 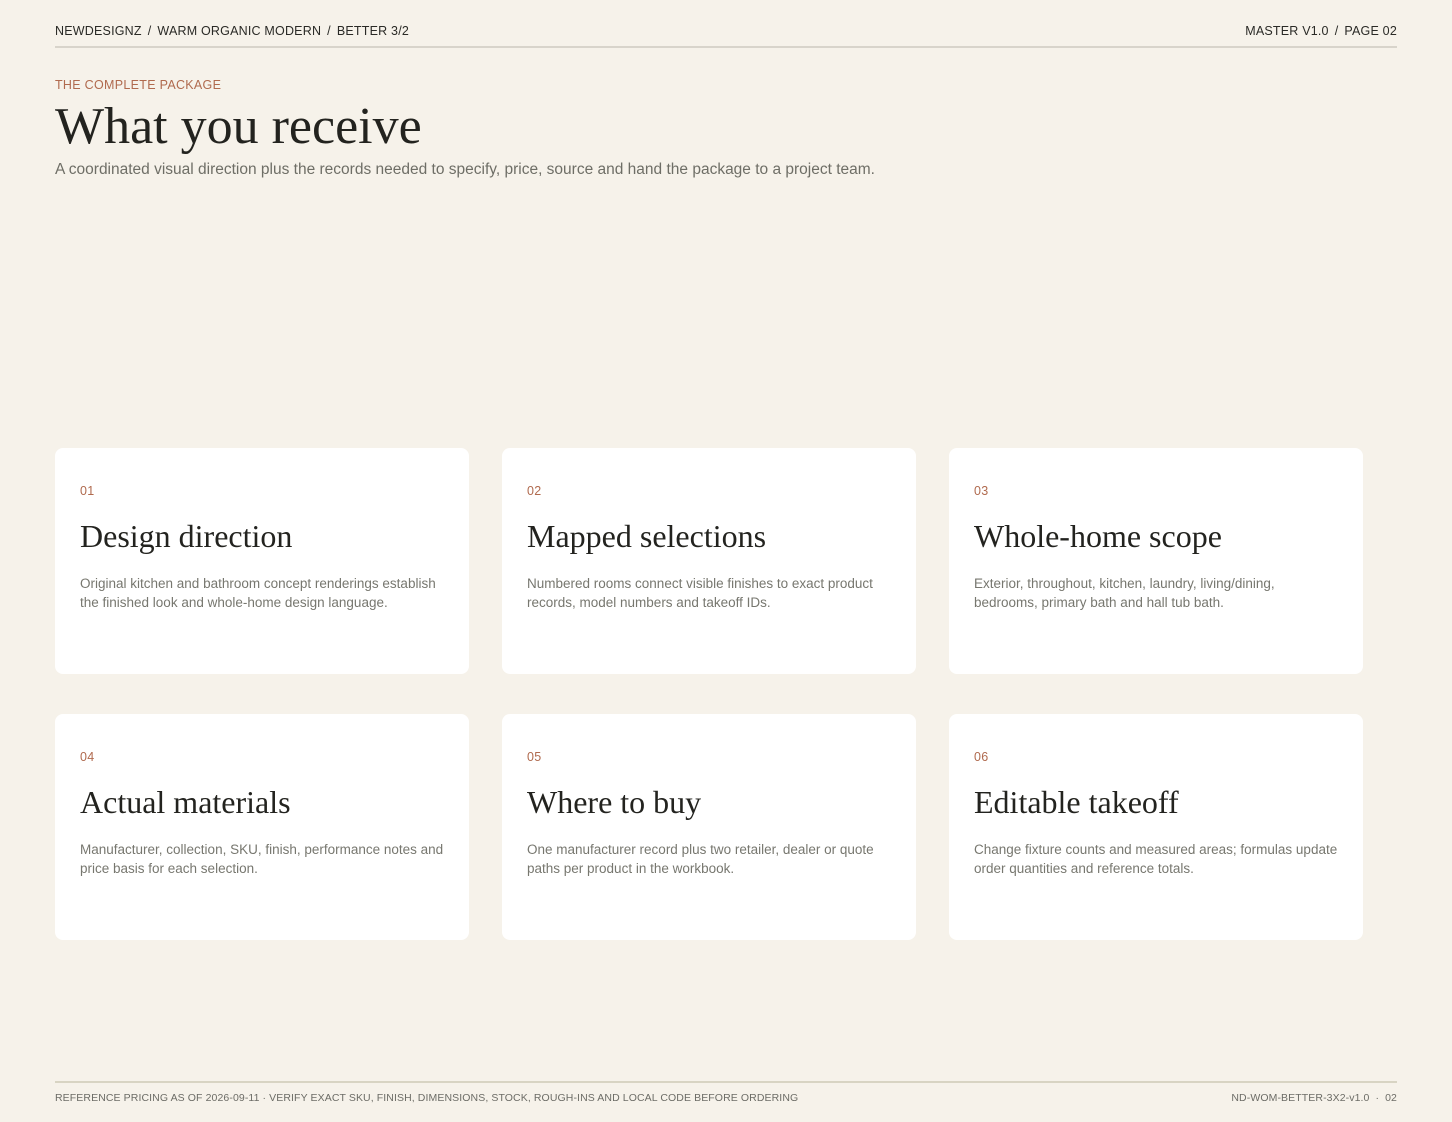 What do you see at coordinates (647, 536) in the screenshot?
I see `card-title: Mapped selections` at bounding box center [647, 536].